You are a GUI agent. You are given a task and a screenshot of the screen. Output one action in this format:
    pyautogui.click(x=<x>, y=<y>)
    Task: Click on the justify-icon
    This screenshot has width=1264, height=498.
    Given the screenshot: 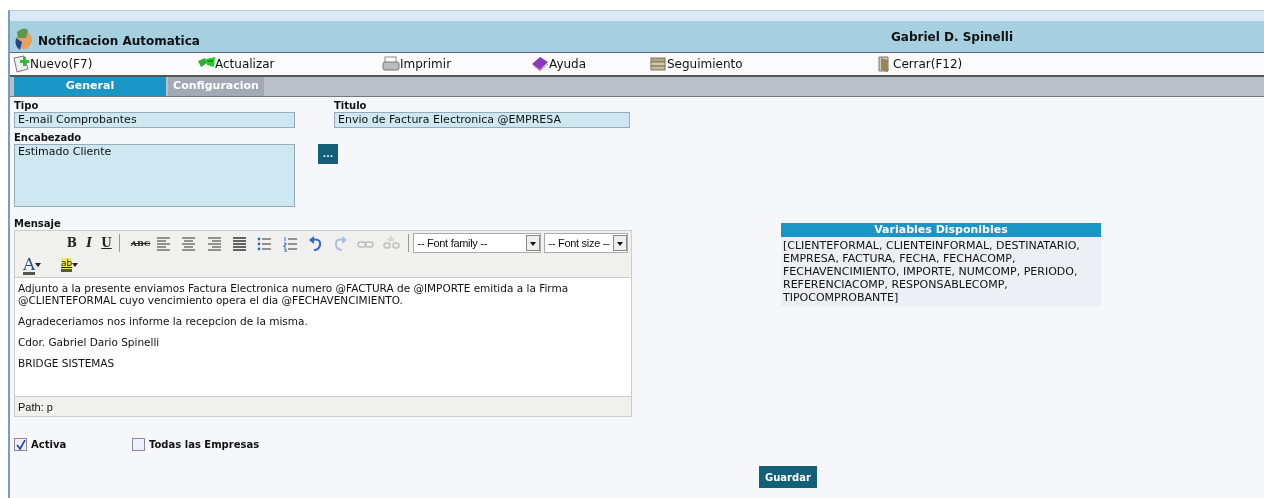 What is the action you would take?
    pyautogui.click(x=239, y=243)
    